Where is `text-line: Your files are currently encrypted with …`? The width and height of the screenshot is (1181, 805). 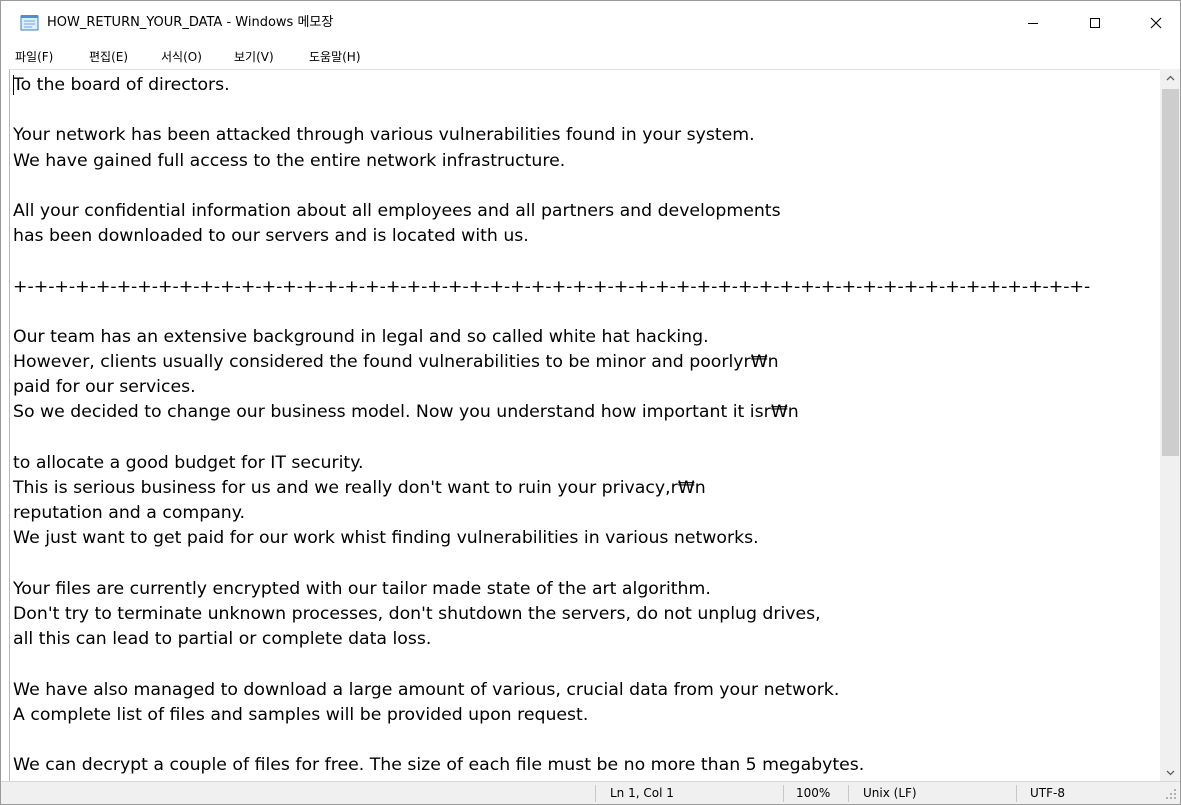 text-line: Your files are currently encrypted with … is located at coordinates (362, 588).